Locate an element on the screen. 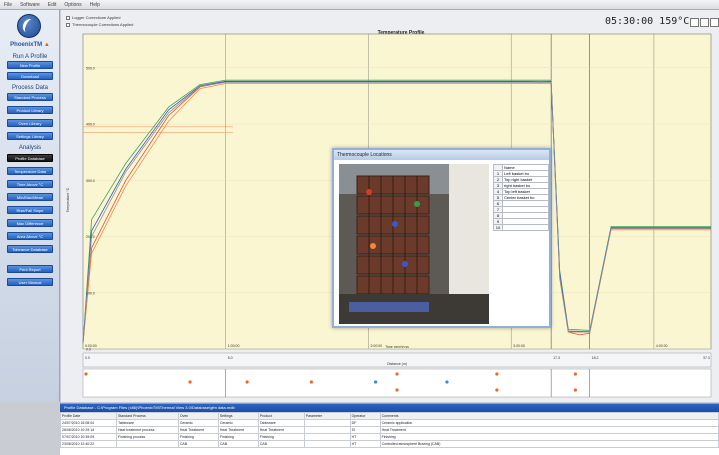  y-axis-label: Temperature °C is located at coordinates (68, 199).